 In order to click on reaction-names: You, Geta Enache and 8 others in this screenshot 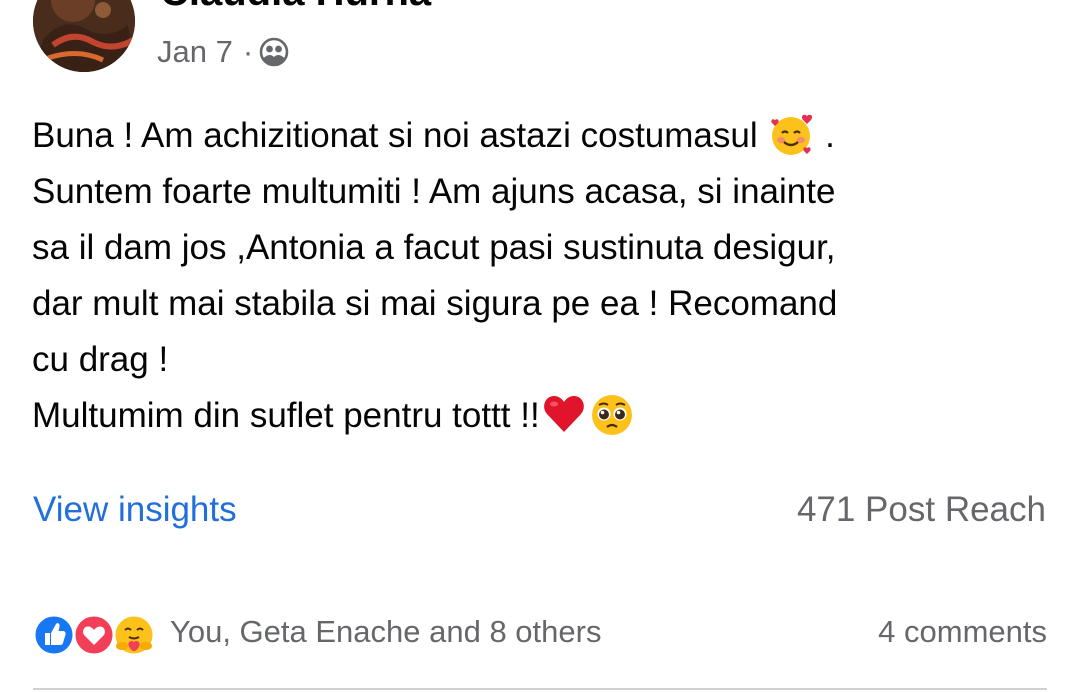, I will do `click(385, 632)`.